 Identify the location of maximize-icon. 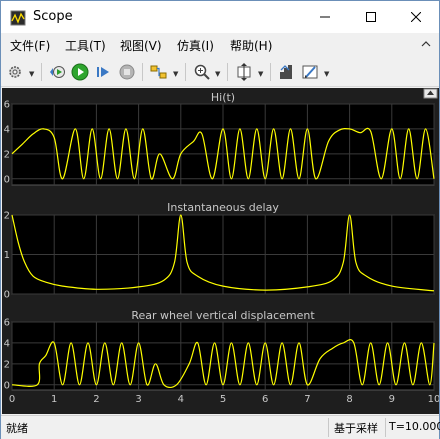
(371, 17).